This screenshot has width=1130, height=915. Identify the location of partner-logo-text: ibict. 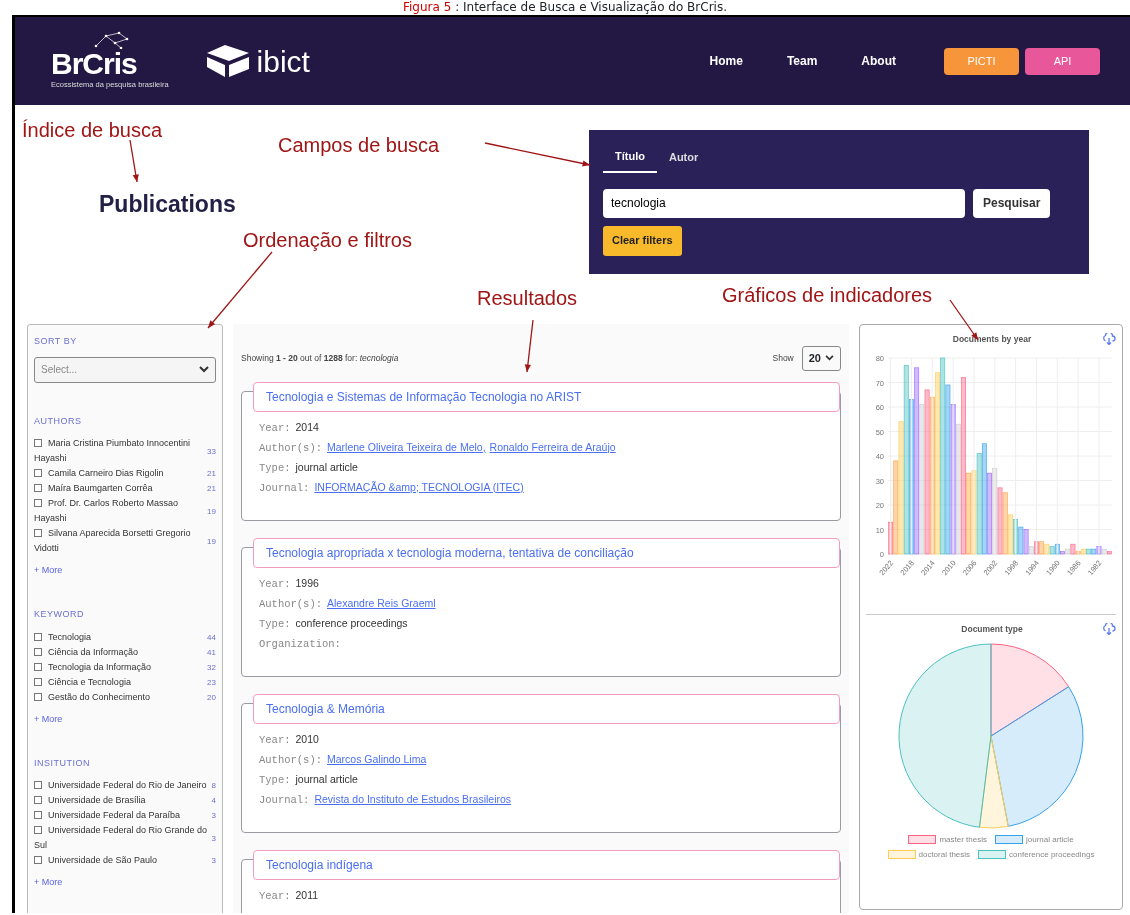
(283, 61).